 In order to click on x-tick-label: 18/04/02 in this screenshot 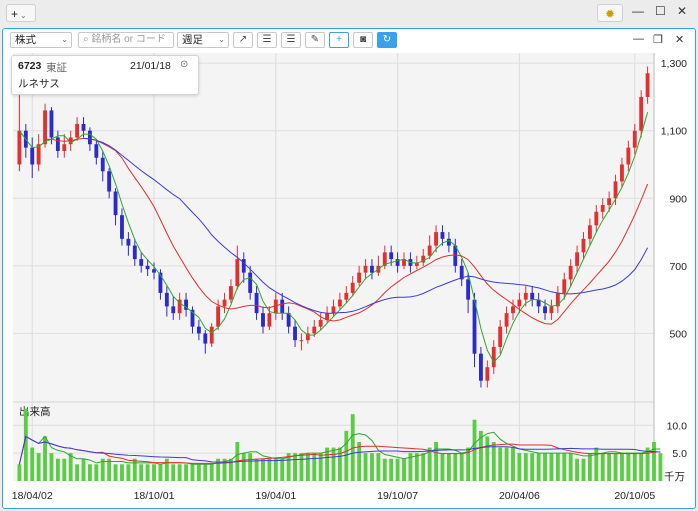, I will do `click(32, 496)`.